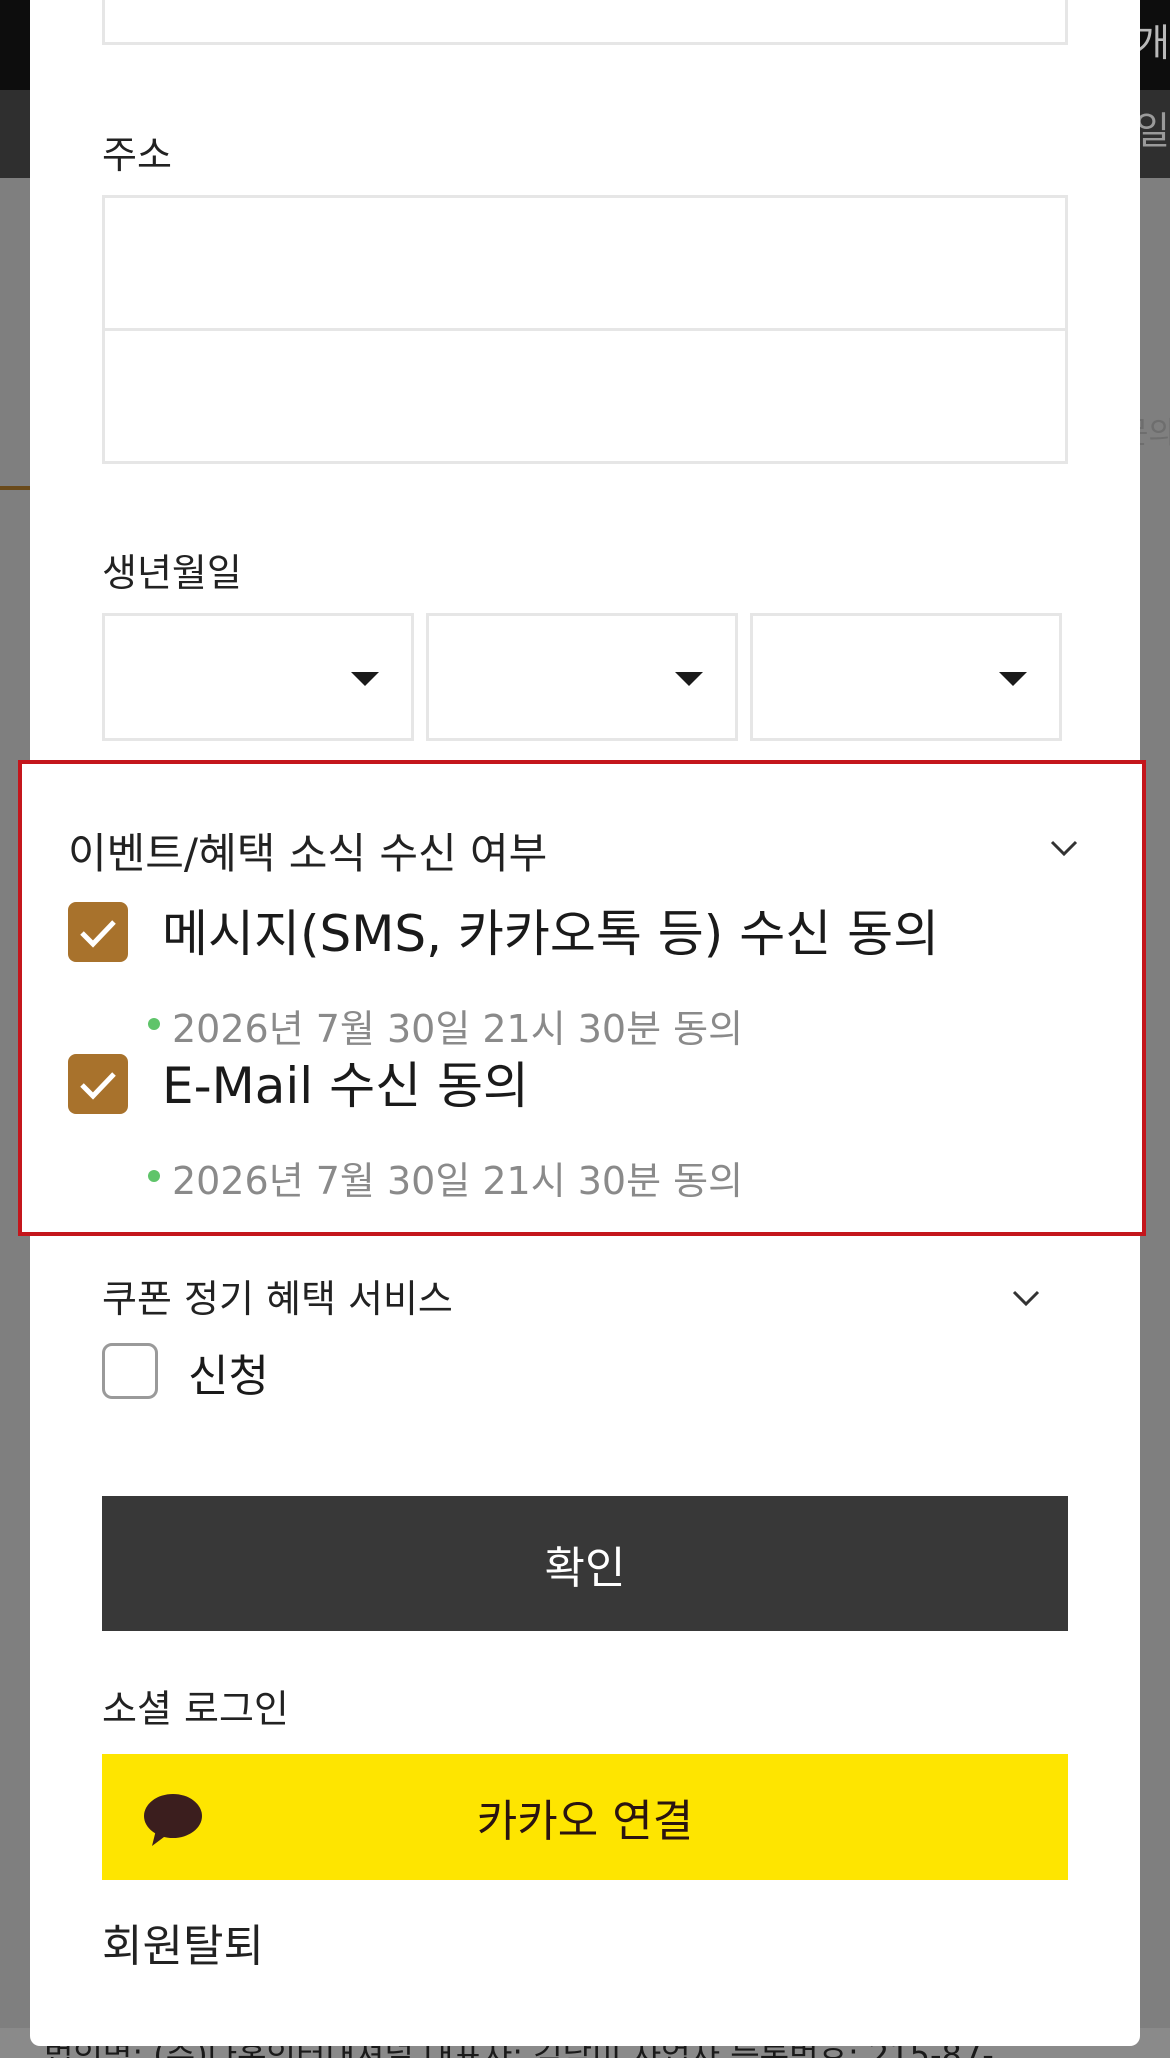 This screenshot has width=1170, height=2058. I want to click on background-tab-indicator, so click(15, 488).